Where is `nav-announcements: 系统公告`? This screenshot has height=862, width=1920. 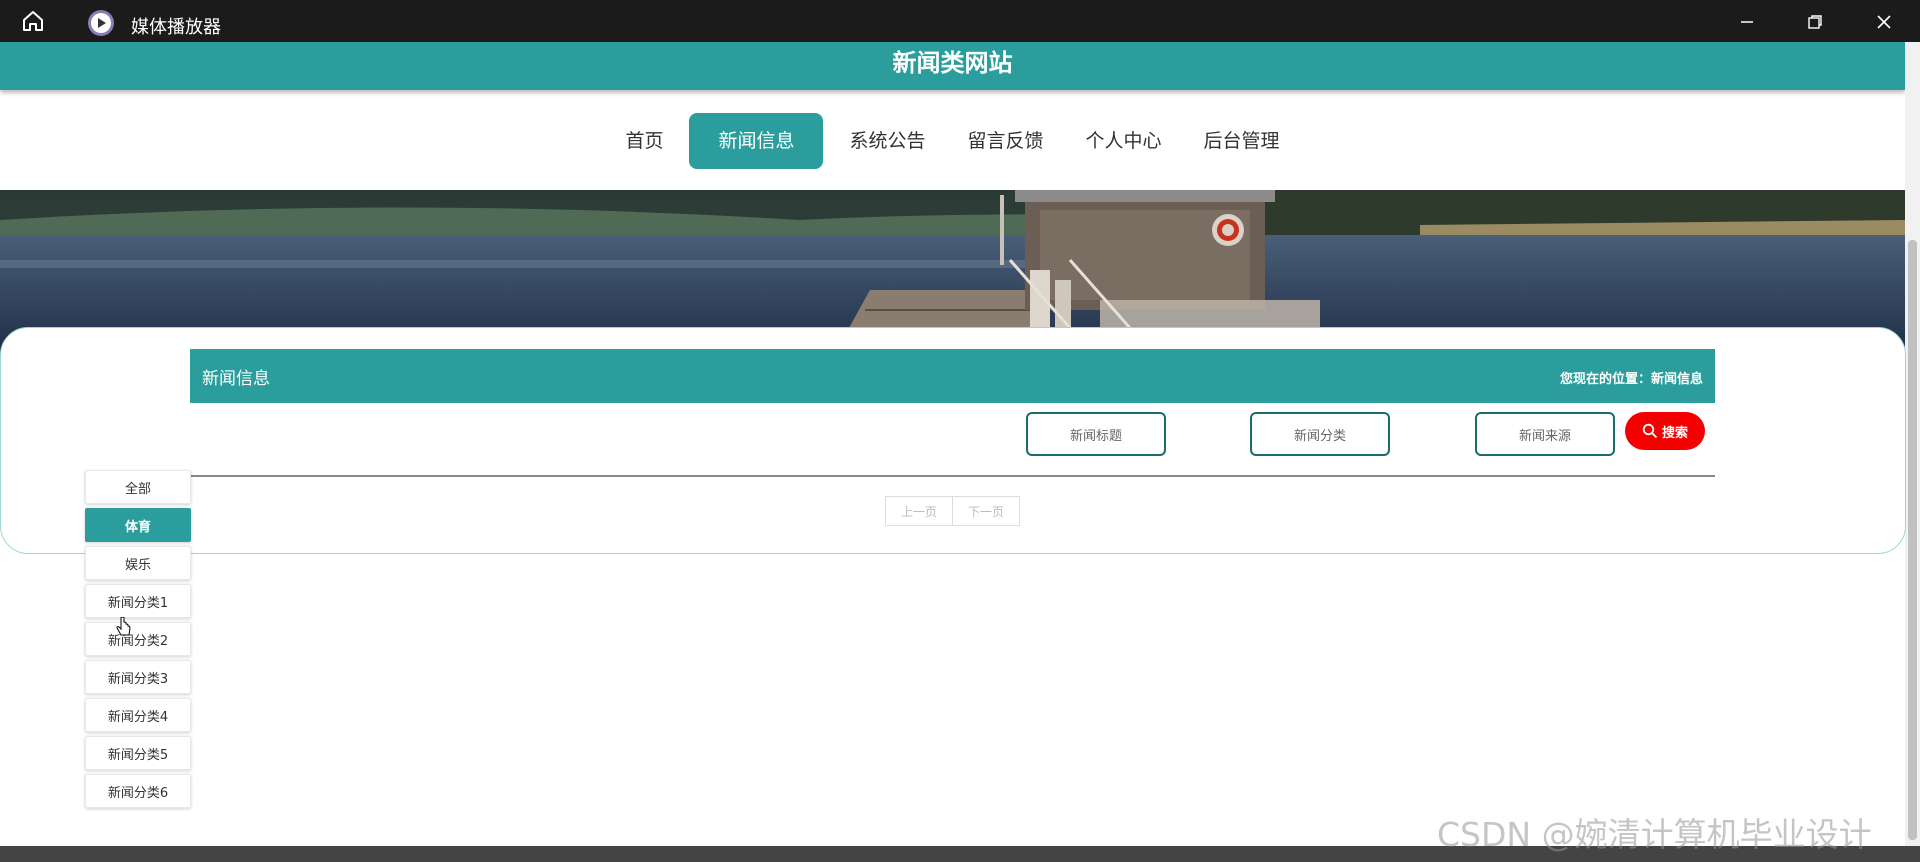
nav-announcements: 系统公告 is located at coordinates (887, 141).